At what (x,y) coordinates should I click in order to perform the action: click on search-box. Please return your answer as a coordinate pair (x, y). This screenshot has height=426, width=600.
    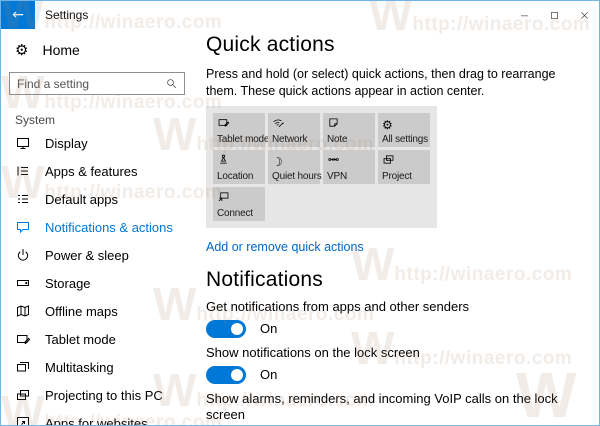
    Looking at the image, I should click on (97, 83).